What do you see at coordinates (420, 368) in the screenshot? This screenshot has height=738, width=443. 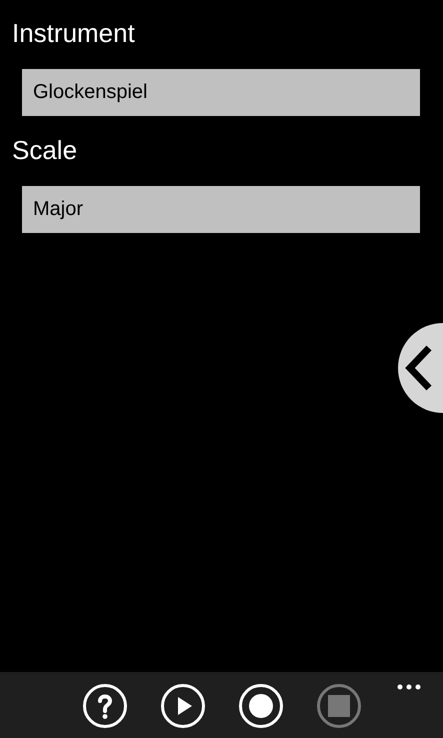 I see `side-tab` at bounding box center [420, 368].